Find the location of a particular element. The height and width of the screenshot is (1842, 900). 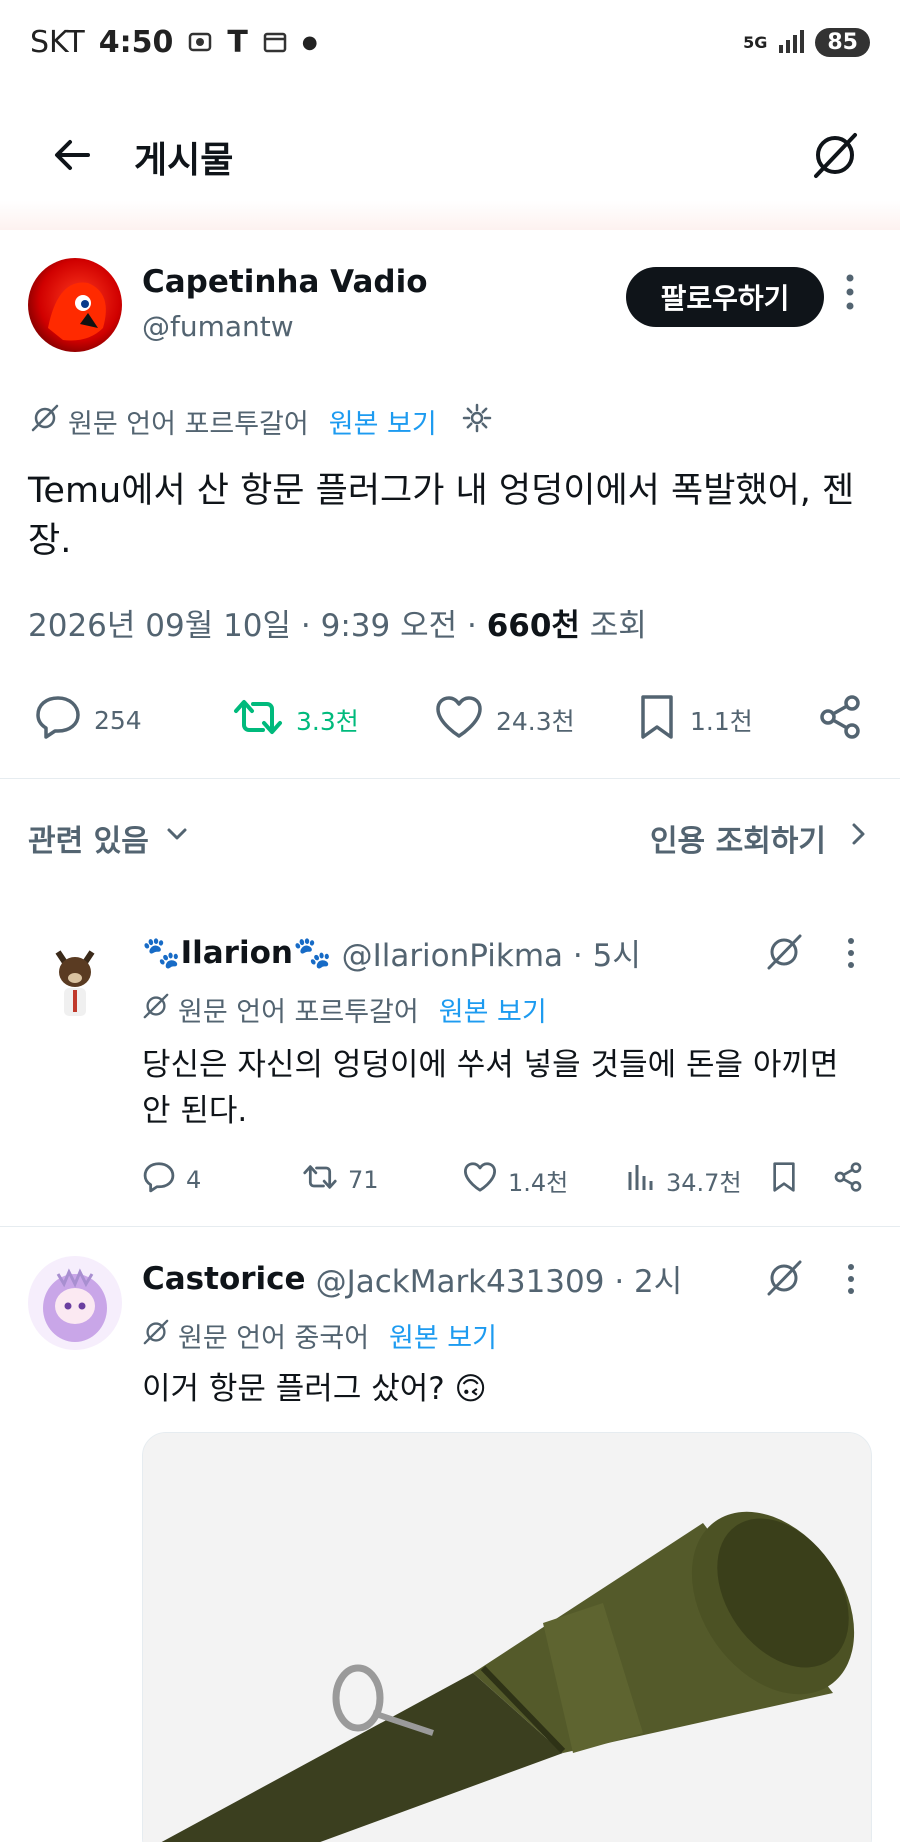

translation-info: 원문 언어 중국어 원본 보기 is located at coordinates (319, 1335).